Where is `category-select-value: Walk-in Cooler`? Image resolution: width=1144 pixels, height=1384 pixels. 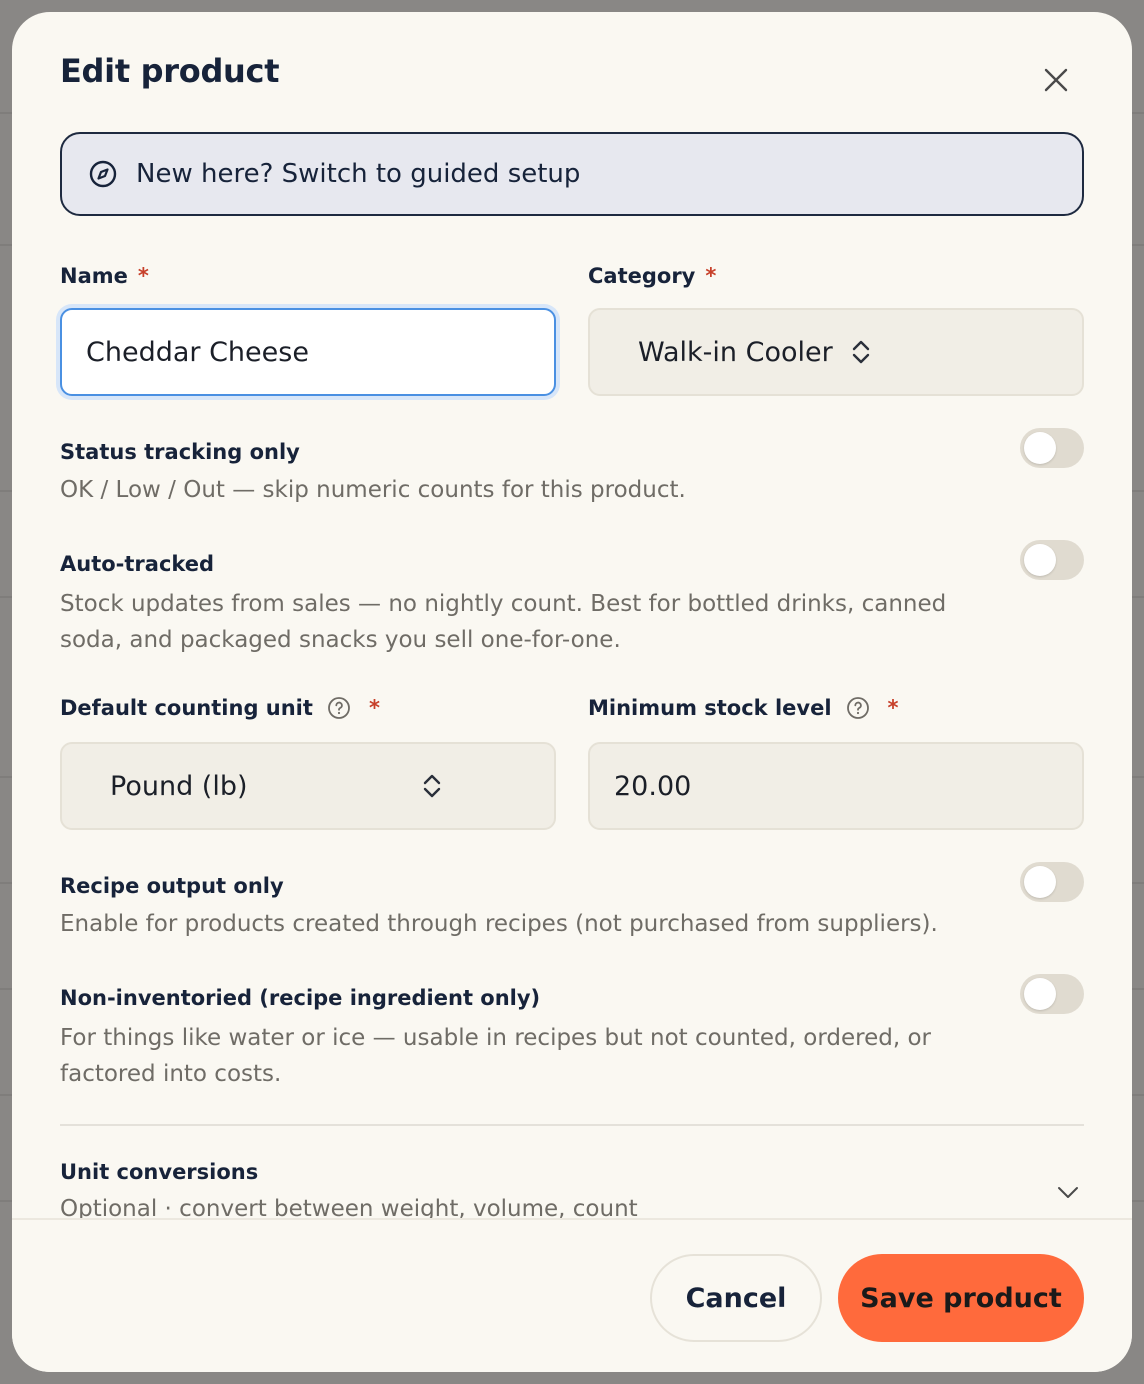 category-select-value: Walk-in Cooler is located at coordinates (735, 352).